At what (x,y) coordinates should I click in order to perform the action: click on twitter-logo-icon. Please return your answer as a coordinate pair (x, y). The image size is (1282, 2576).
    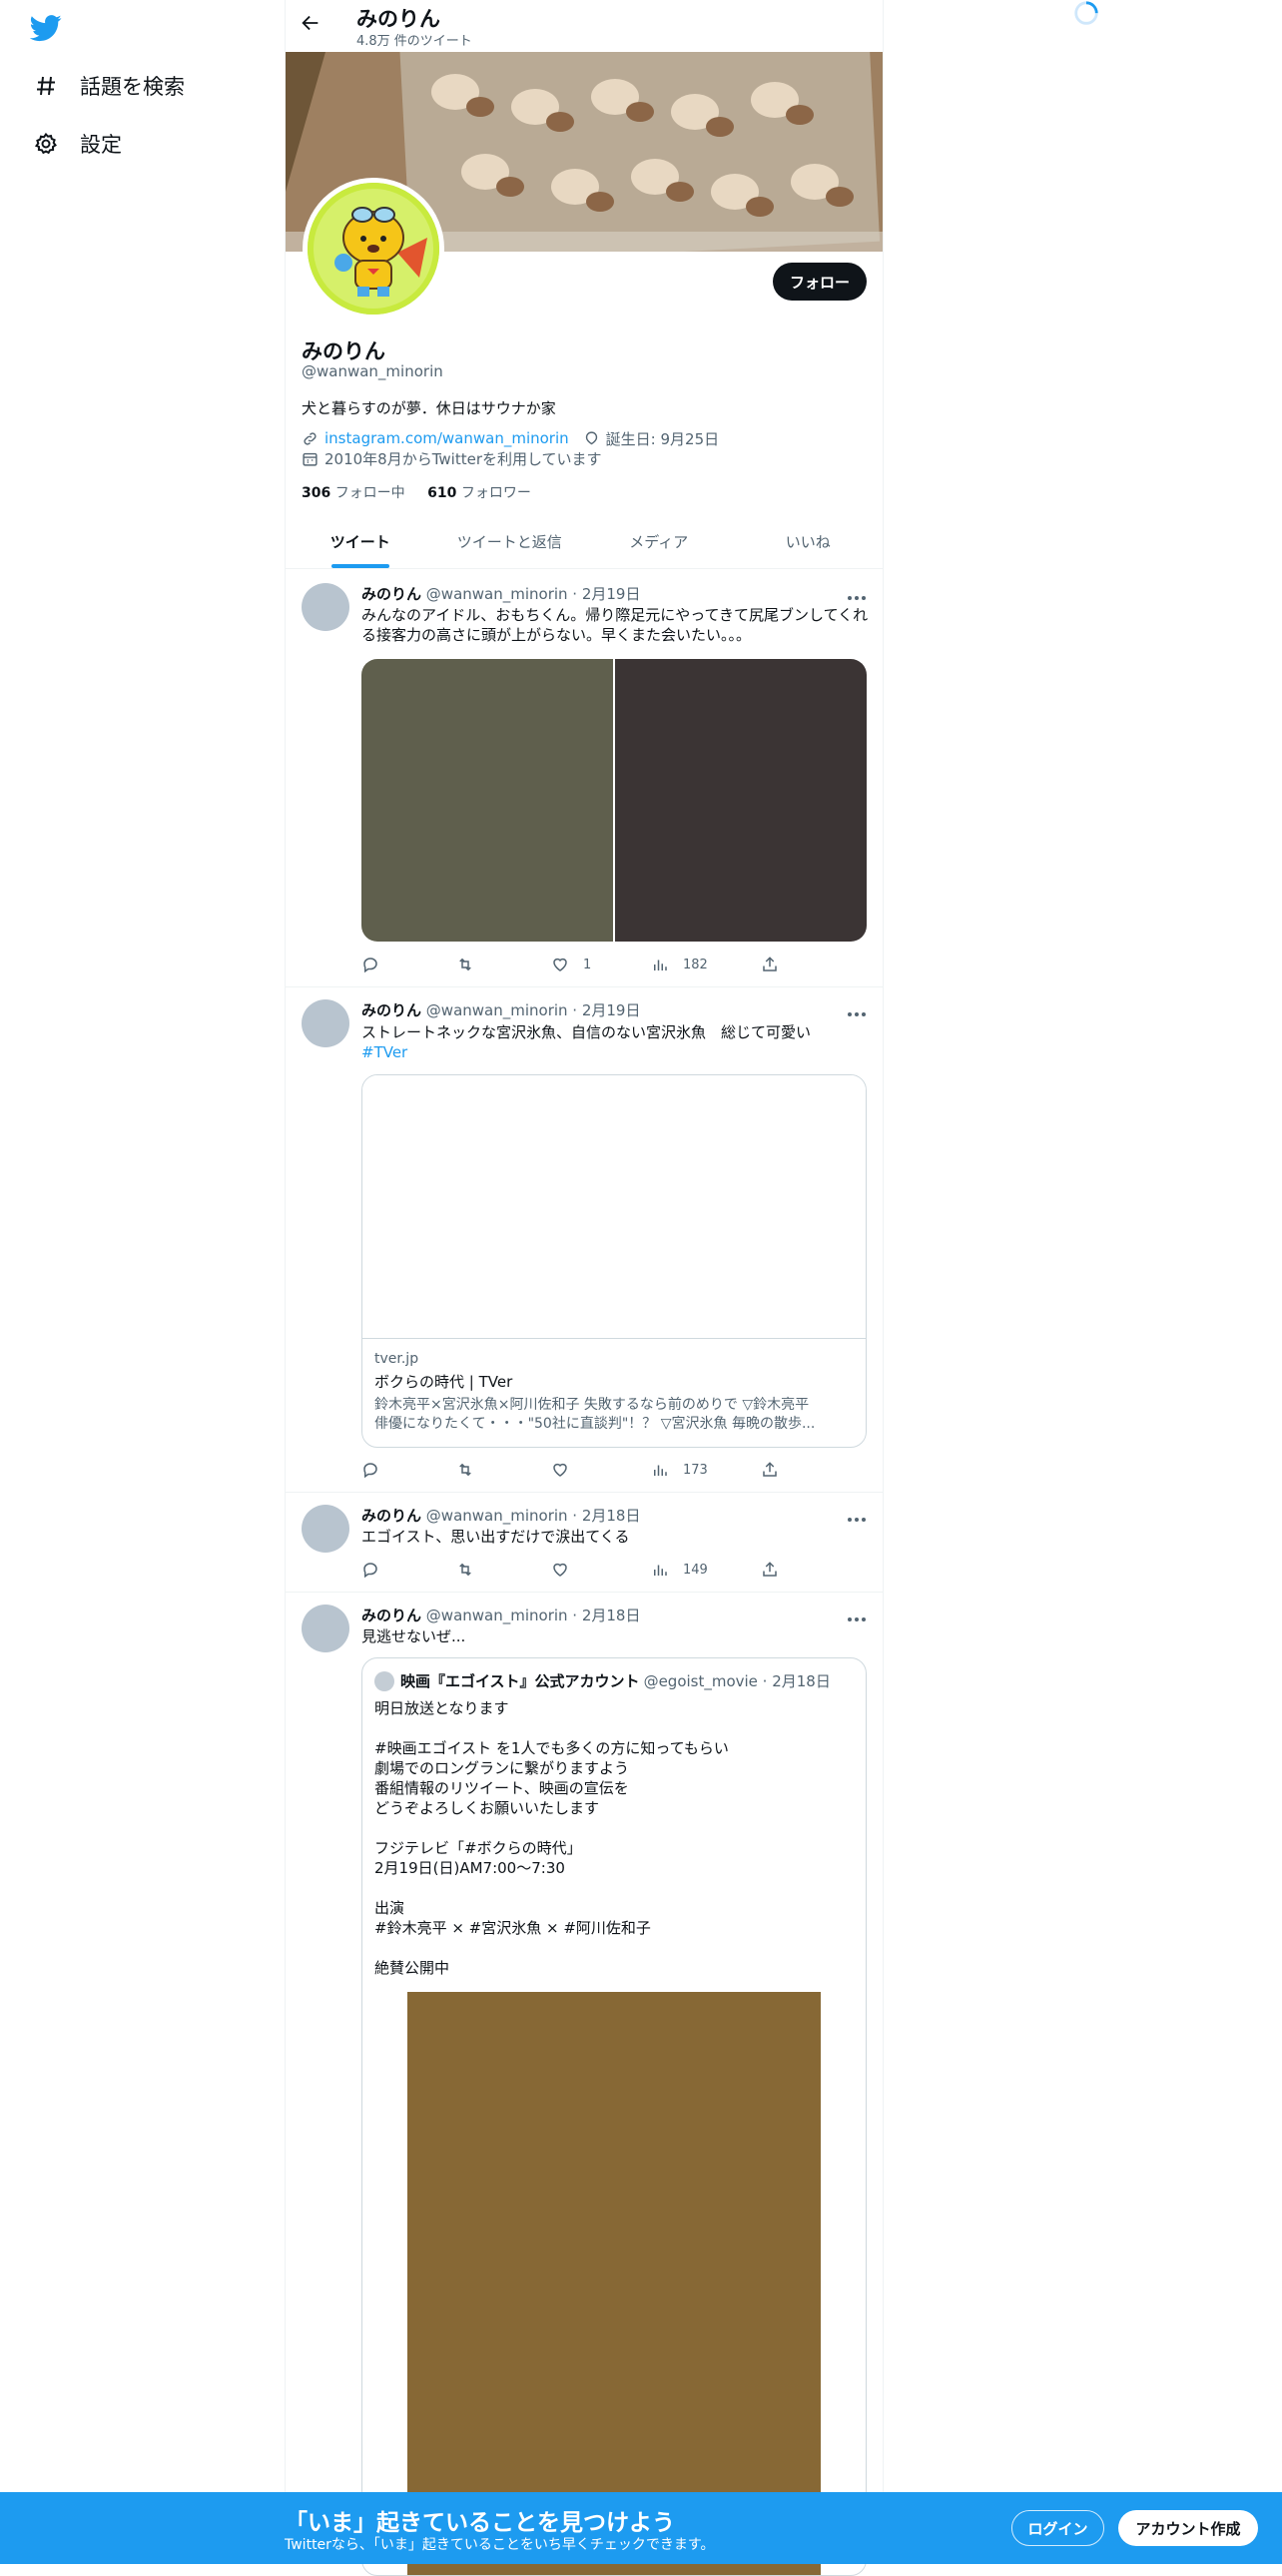
    Looking at the image, I should click on (48, 28).